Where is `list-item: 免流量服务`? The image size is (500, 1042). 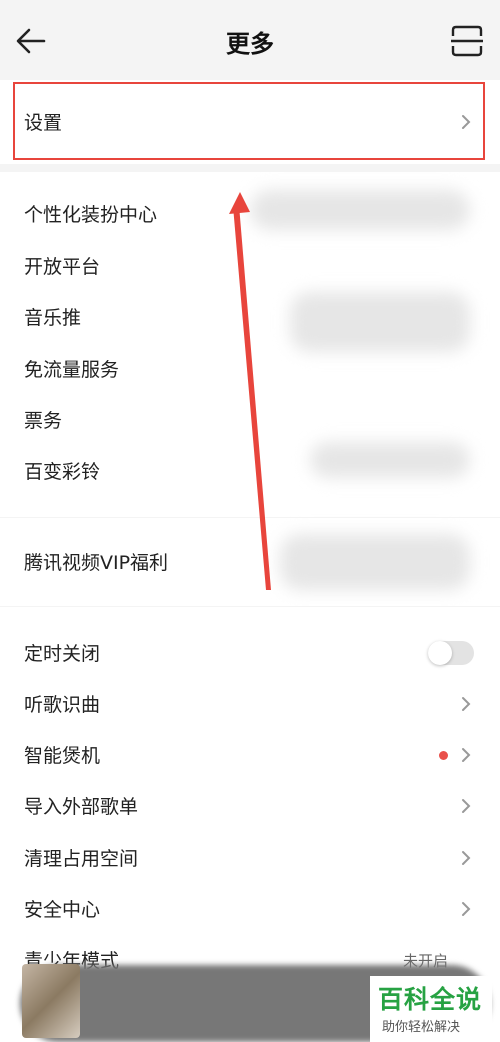
list-item: 免流量服务 is located at coordinates (250, 369).